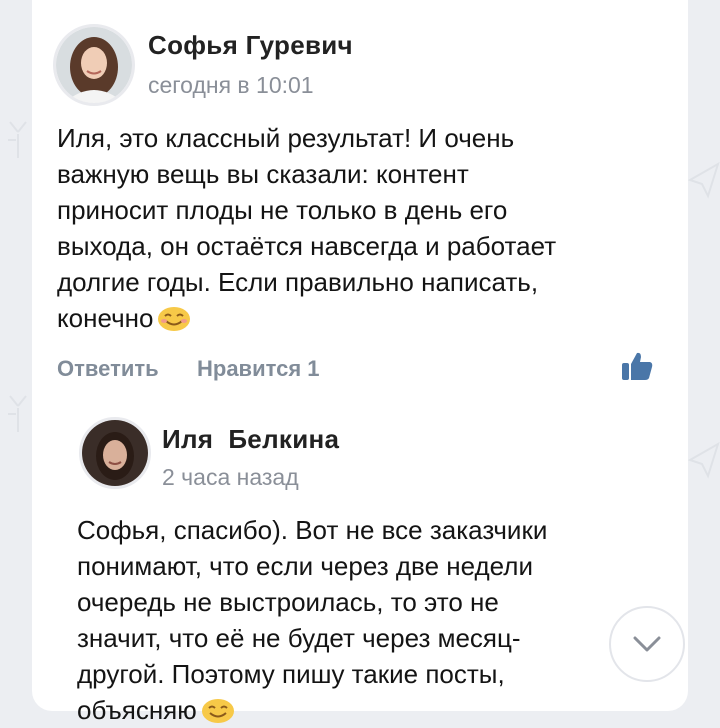 This screenshot has height=728, width=720. I want to click on reply-text-line: Софья, спасибо). Вот не все заказчики, so click(312, 530).